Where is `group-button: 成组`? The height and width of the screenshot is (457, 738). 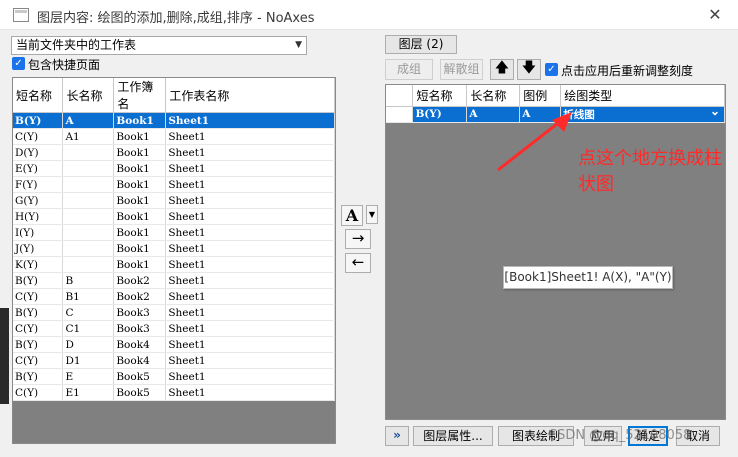 group-button: 成组 is located at coordinates (409, 69).